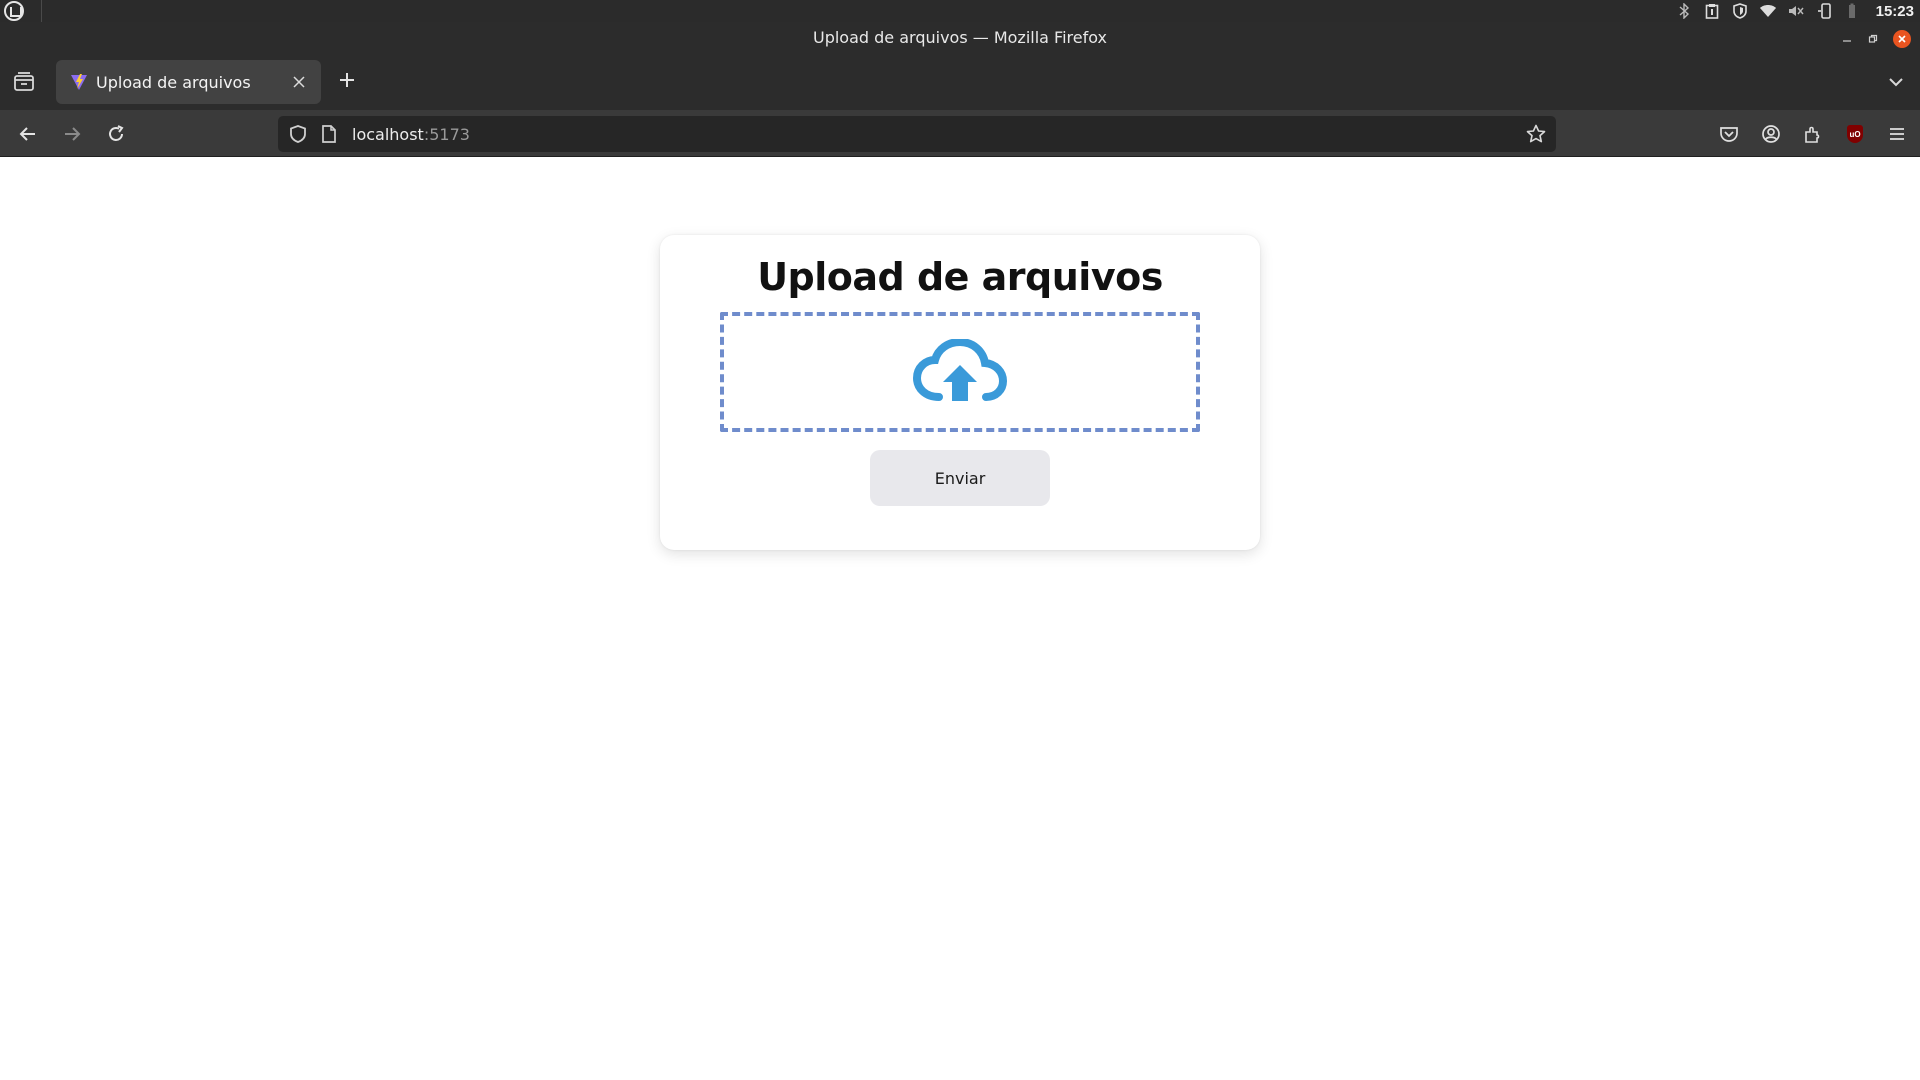 The image size is (1920, 1080). I want to click on volume-muted-icon, so click(1796, 11).